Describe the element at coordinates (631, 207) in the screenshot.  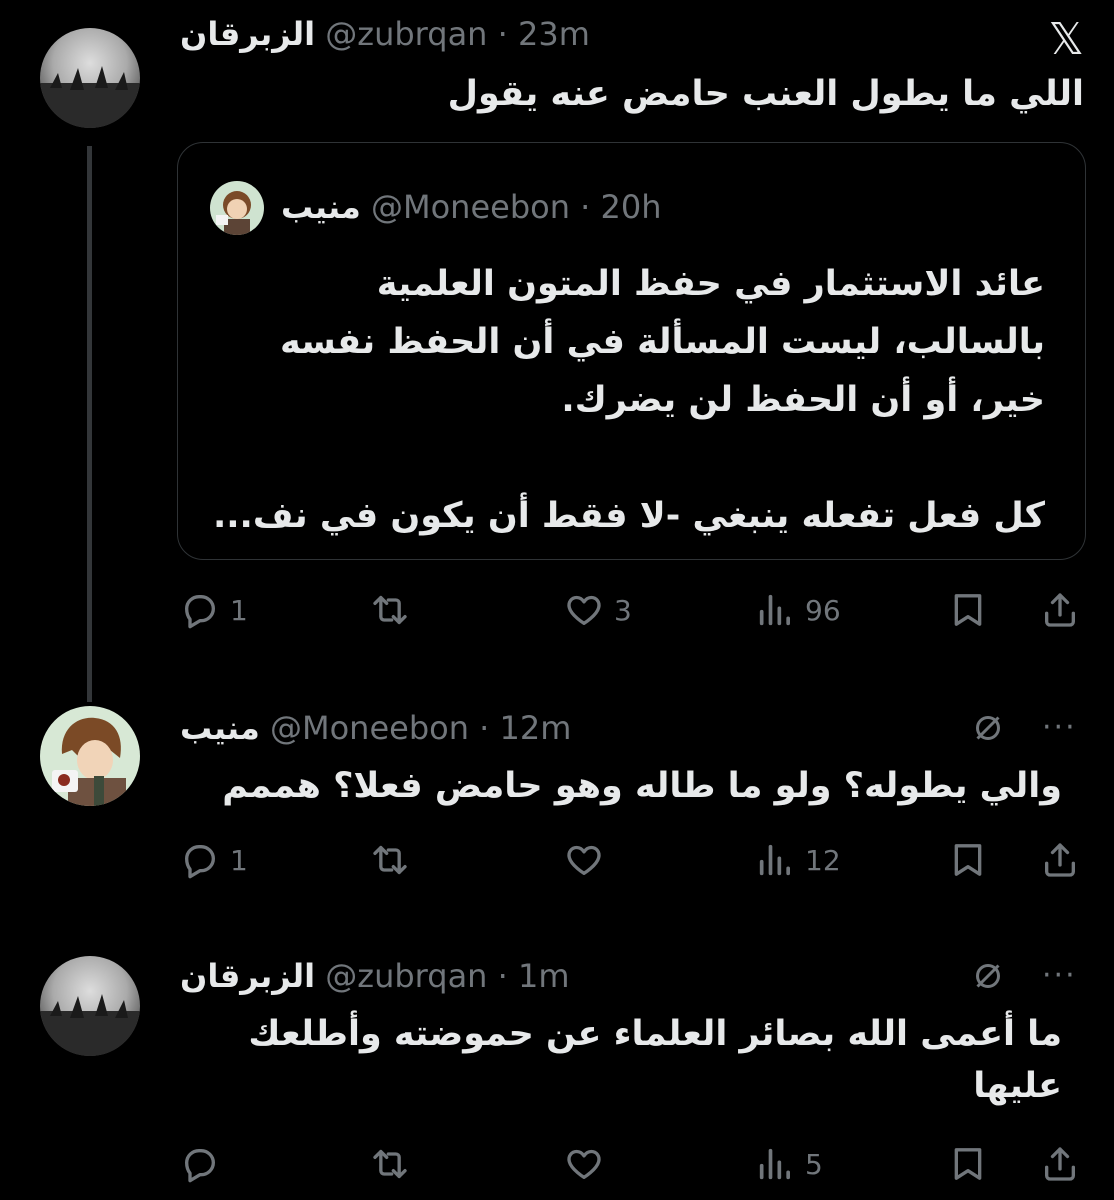
I see `timestamp: 20h` at that location.